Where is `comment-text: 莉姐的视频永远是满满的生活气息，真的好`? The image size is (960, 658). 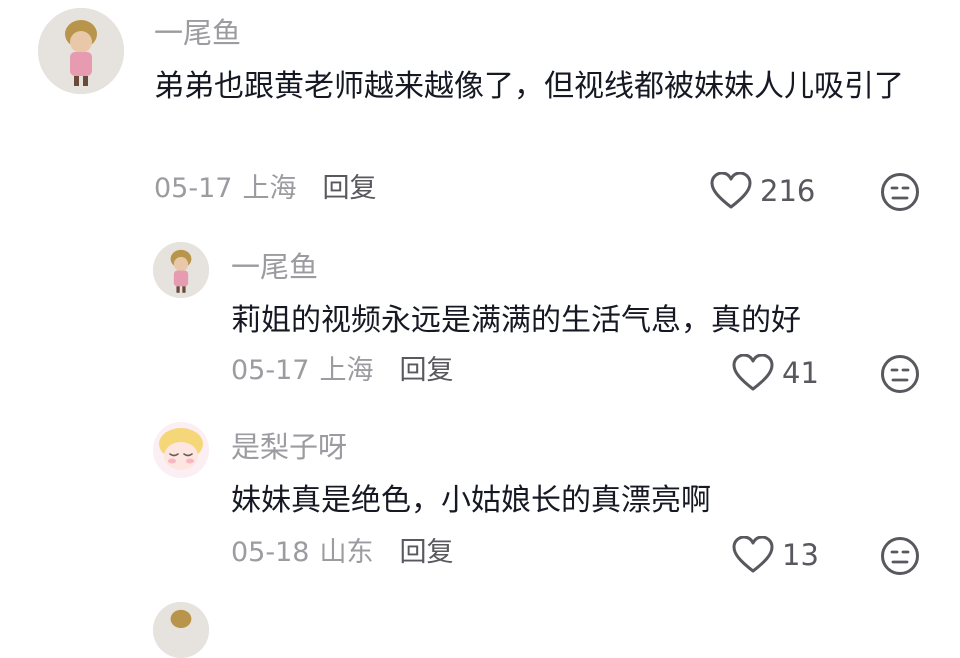
comment-text: 莉姐的视频永远是满满的生活气息，真的好 is located at coordinates (516, 320).